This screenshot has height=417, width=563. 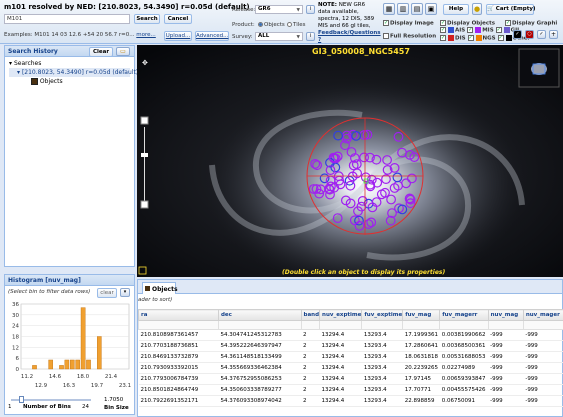 What do you see at coordinates (508, 23) in the screenshot?
I see `display-graphics-check-icon: ✓` at bounding box center [508, 23].